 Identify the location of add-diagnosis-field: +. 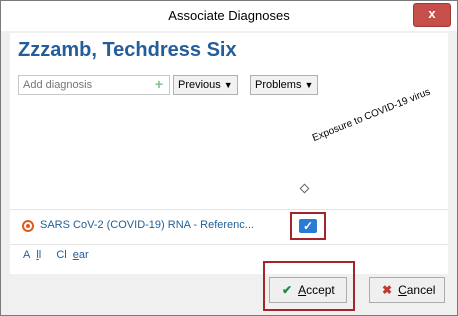
(94, 85).